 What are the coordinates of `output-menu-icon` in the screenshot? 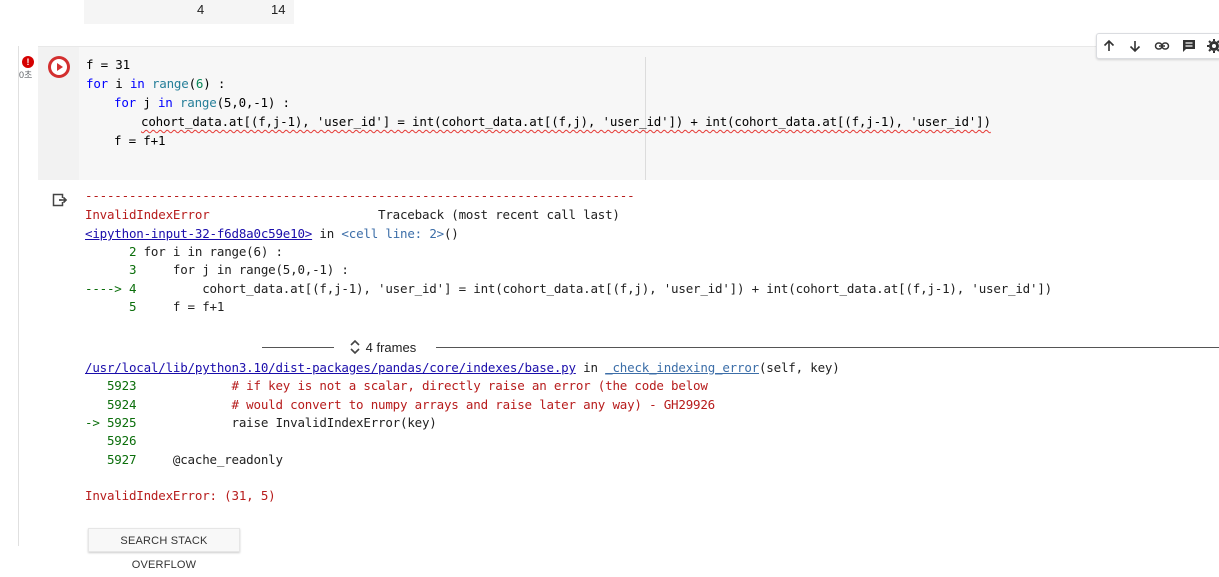 It's located at (60, 200).